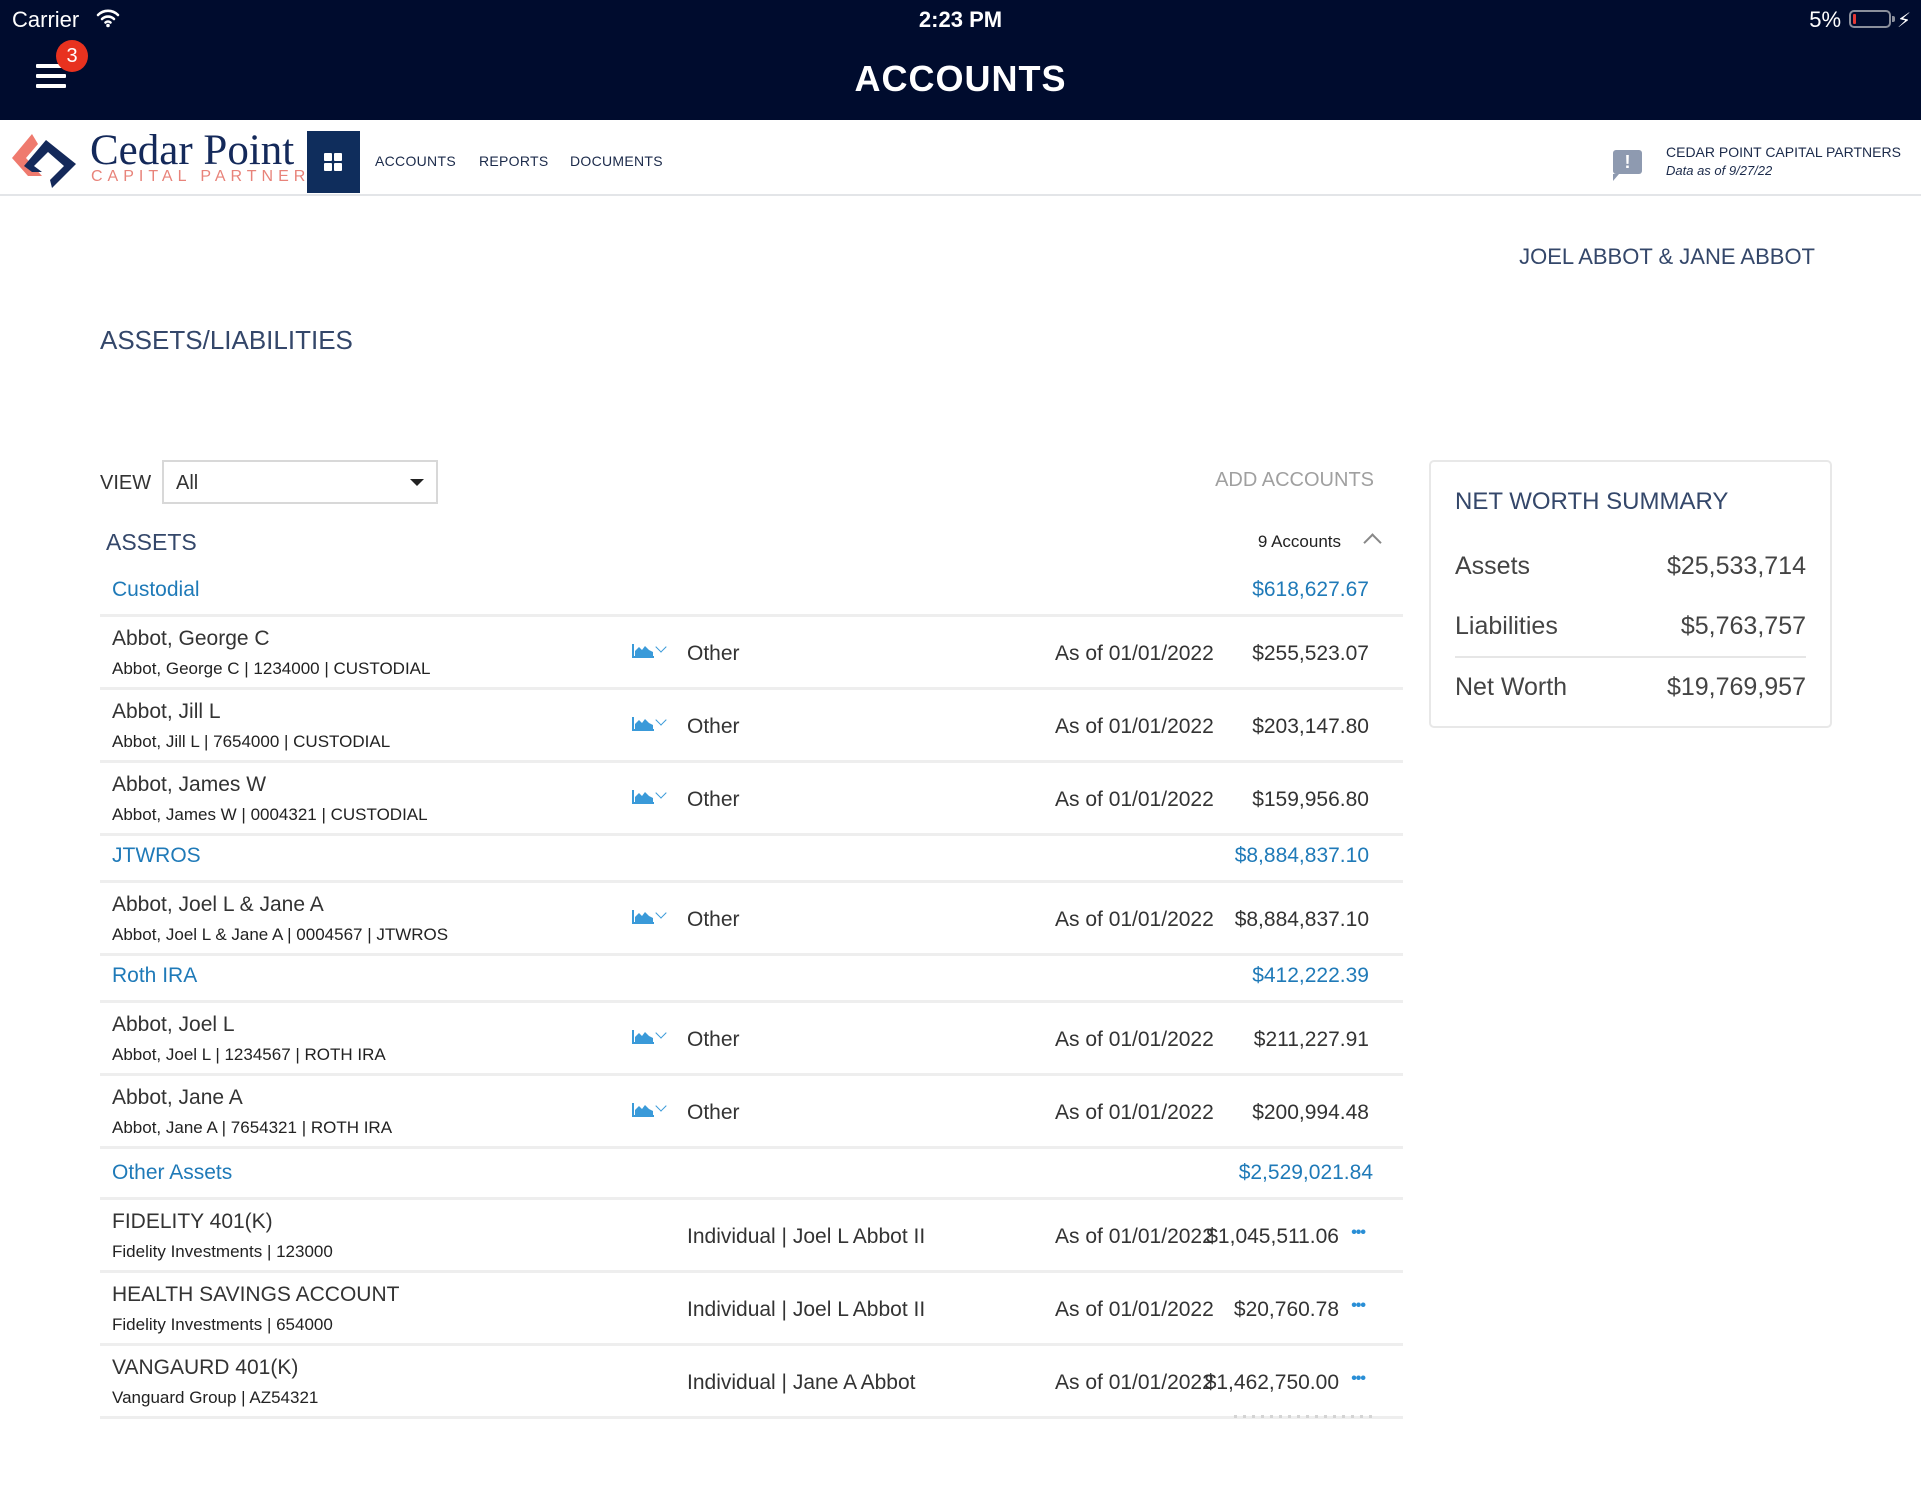  What do you see at coordinates (218, 904) in the screenshot?
I see `account-name: Abbot, Joel L & Jane A` at bounding box center [218, 904].